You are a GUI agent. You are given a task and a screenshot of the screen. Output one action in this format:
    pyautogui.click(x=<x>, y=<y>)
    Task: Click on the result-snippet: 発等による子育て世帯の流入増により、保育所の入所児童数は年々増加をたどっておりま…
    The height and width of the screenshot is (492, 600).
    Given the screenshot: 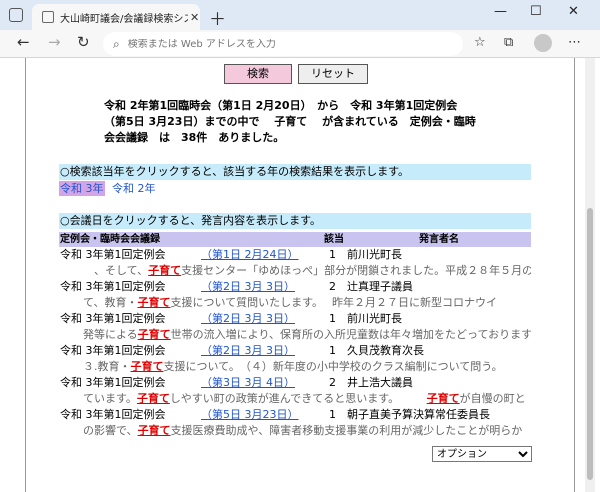 What is the action you would take?
    pyautogui.click(x=295, y=334)
    